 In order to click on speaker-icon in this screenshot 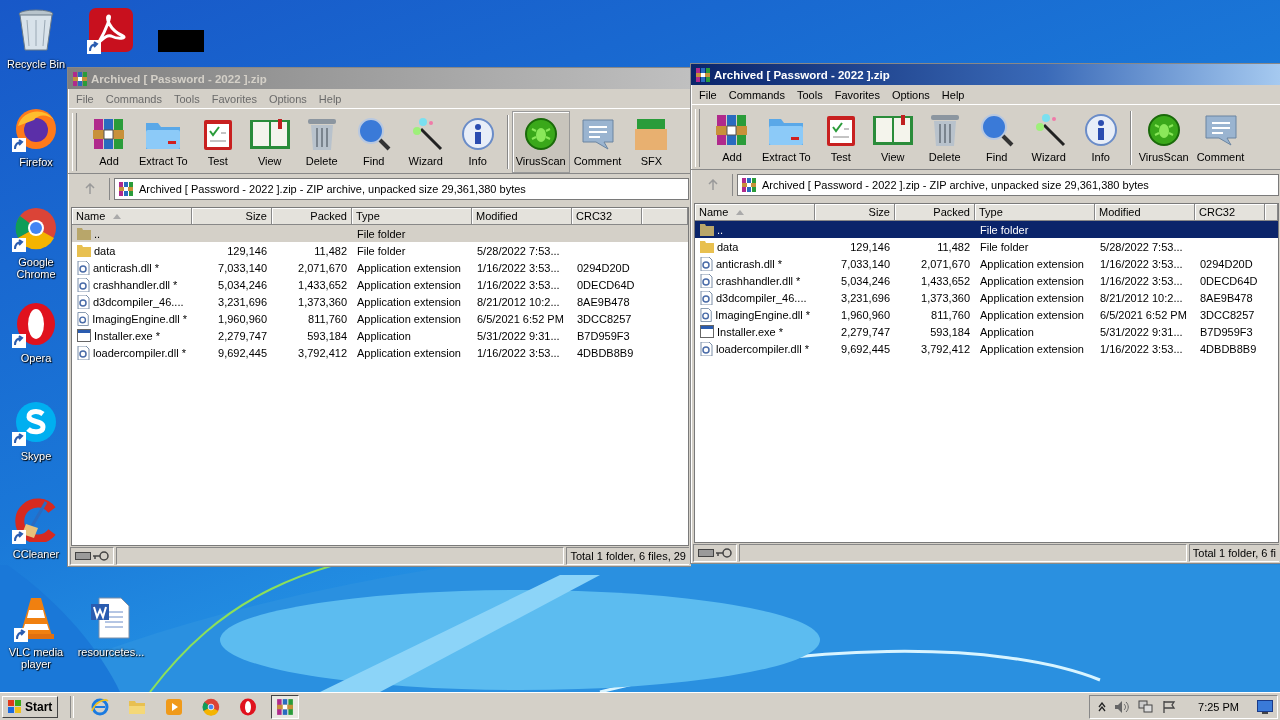, I will do `click(1122, 706)`.